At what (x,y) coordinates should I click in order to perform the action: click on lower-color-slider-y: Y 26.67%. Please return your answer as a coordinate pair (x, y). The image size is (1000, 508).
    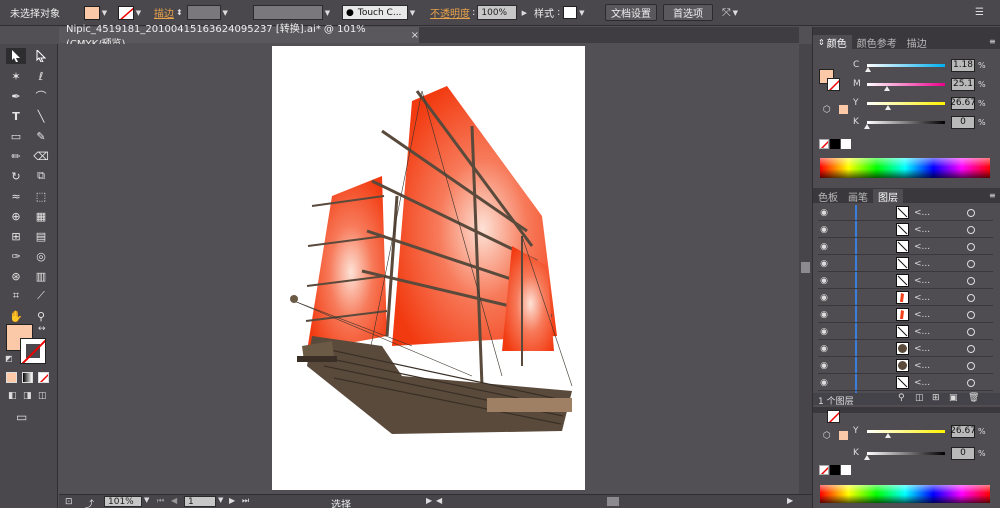
    Looking at the image, I should click on (919, 431).